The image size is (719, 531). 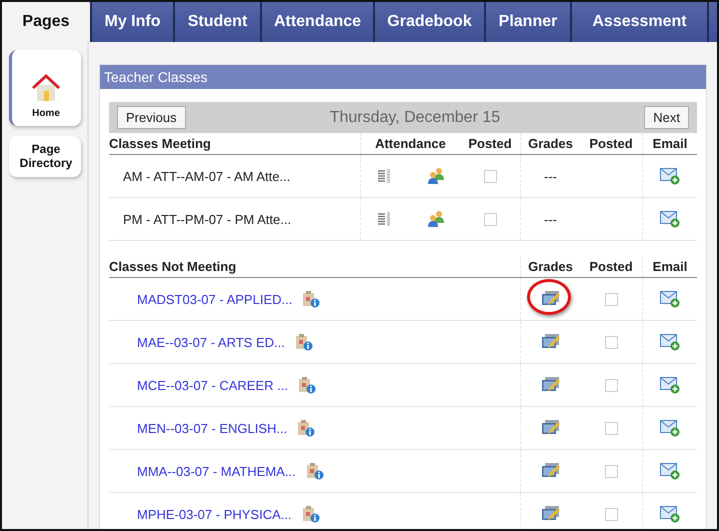 What do you see at coordinates (527, 22) in the screenshot?
I see `tab: Planner` at bounding box center [527, 22].